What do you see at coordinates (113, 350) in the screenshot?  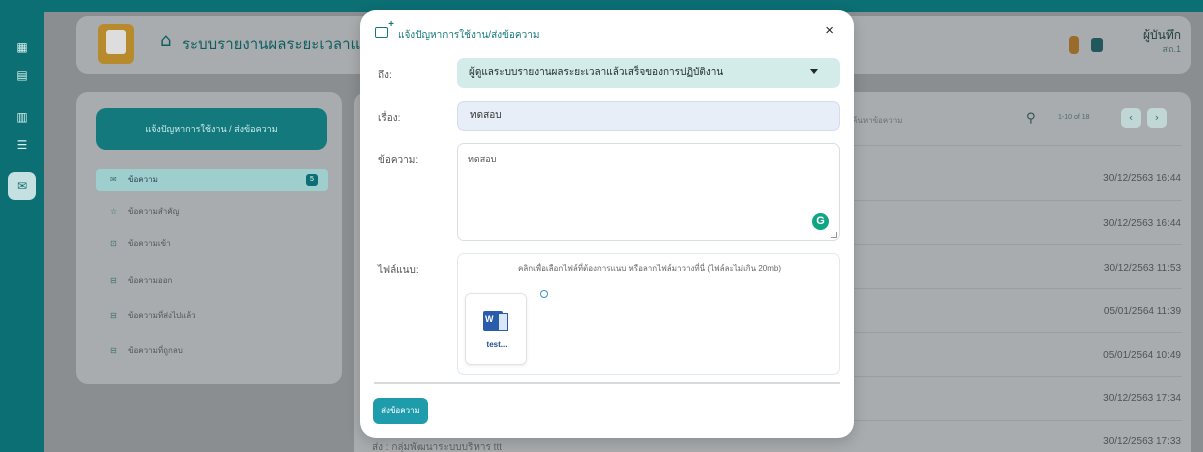 I see `trash-icon: ⊟` at bounding box center [113, 350].